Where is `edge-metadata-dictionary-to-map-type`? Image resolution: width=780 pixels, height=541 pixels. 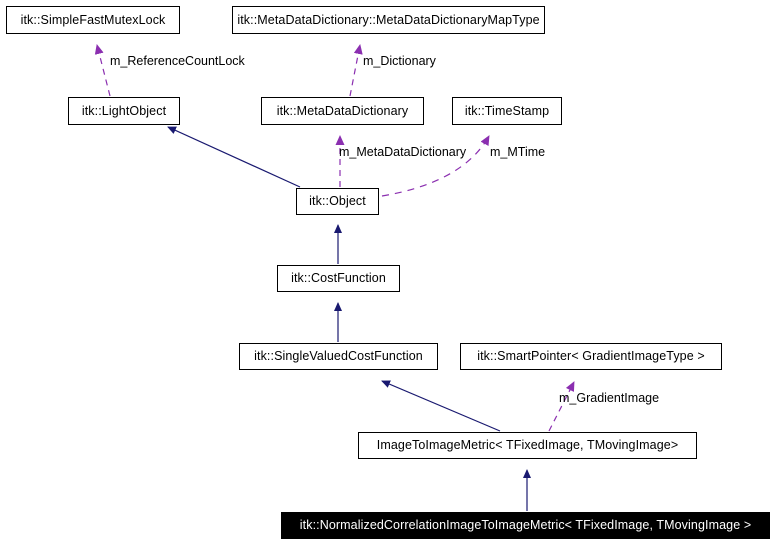 edge-metadata-dictionary-to-map-type is located at coordinates (356, 70).